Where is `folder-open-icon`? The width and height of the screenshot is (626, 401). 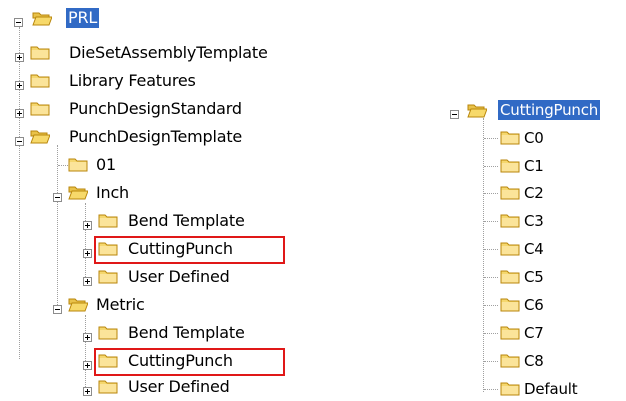 folder-open-icon is located at coordinates (477, 110).